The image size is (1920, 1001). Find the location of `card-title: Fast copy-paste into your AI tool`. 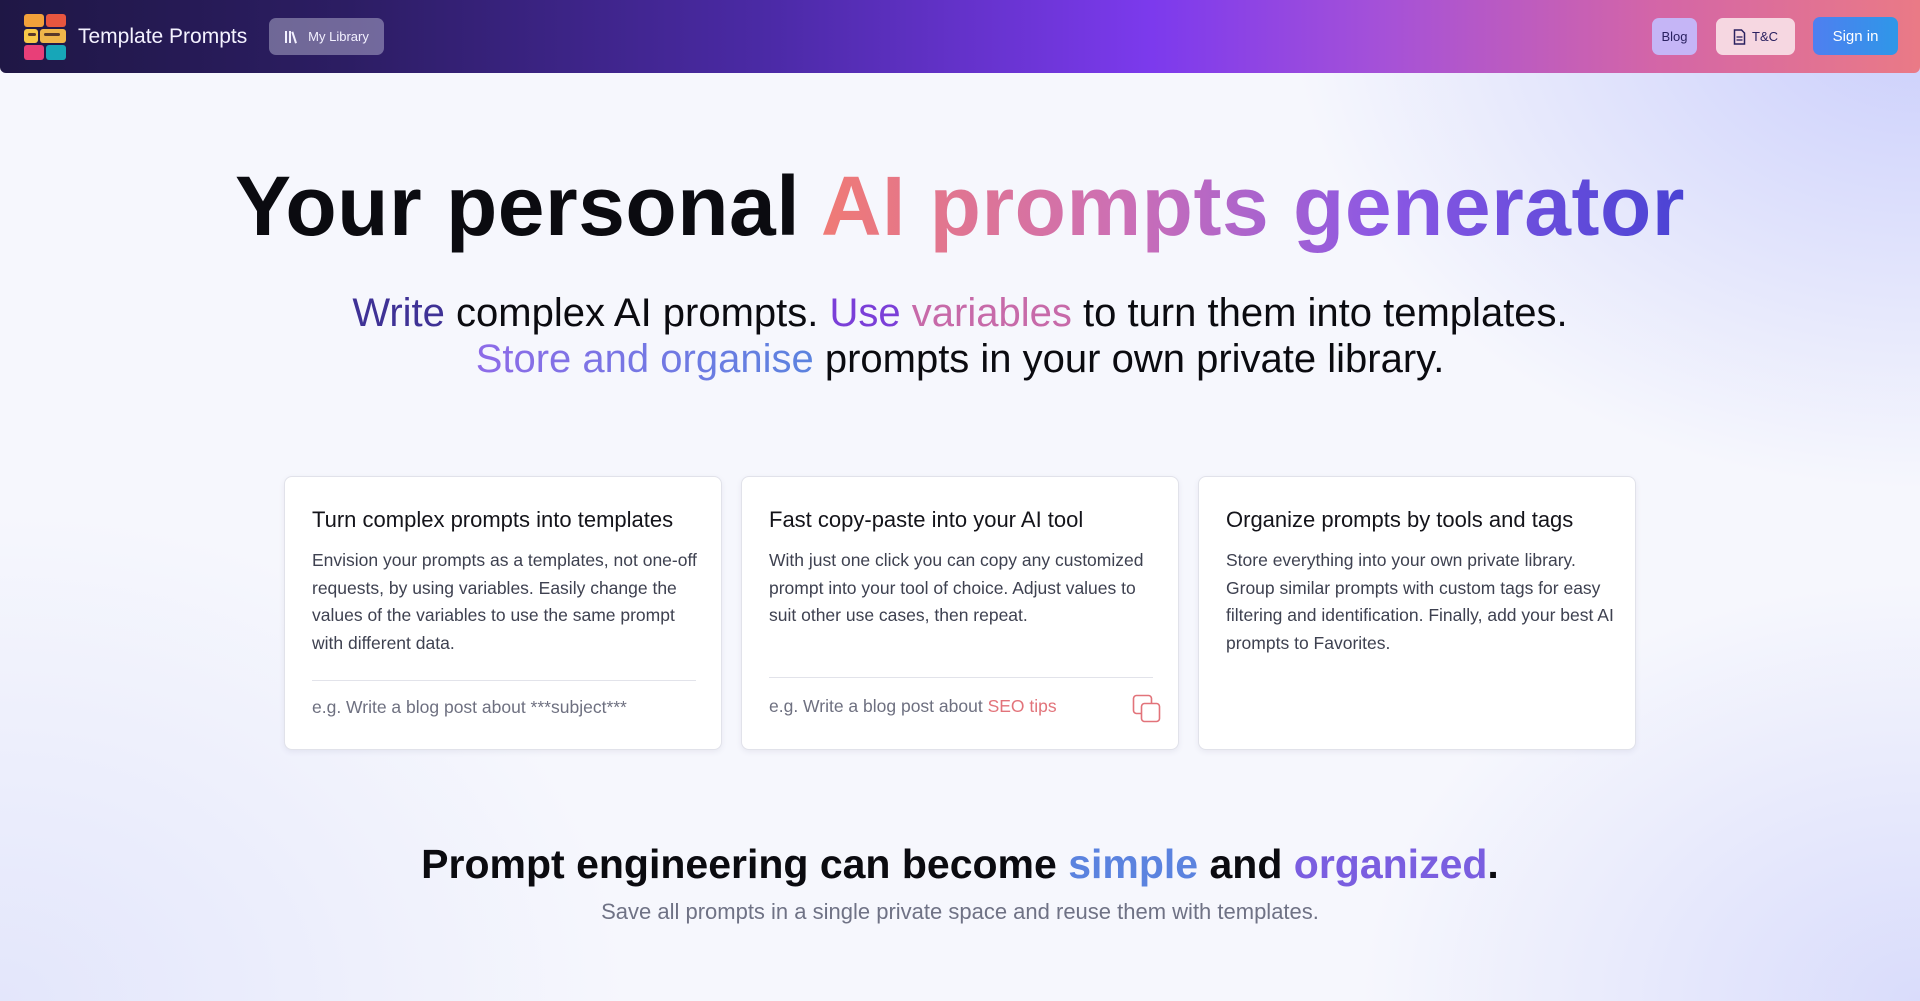

card-title: Fast copy-paste into your AI tool is located at coordinates (926, 519).